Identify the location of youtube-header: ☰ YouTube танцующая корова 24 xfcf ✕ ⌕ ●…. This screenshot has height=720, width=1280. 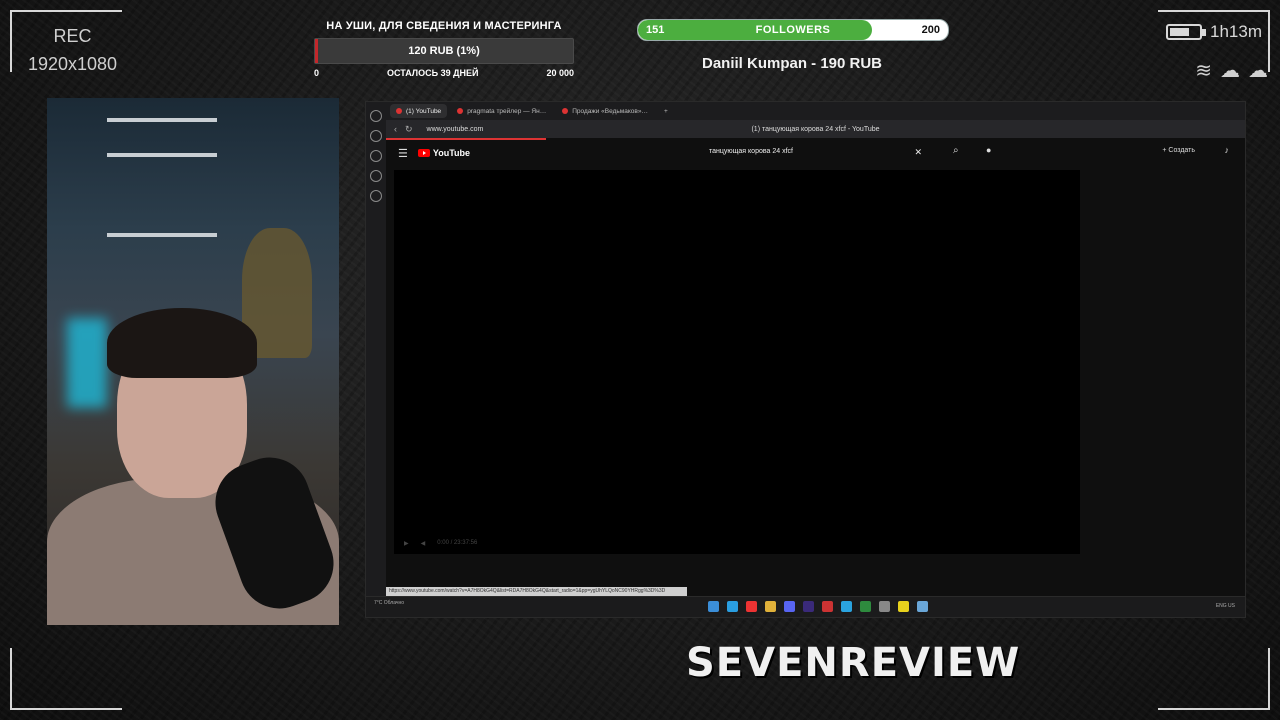
(815, 153).